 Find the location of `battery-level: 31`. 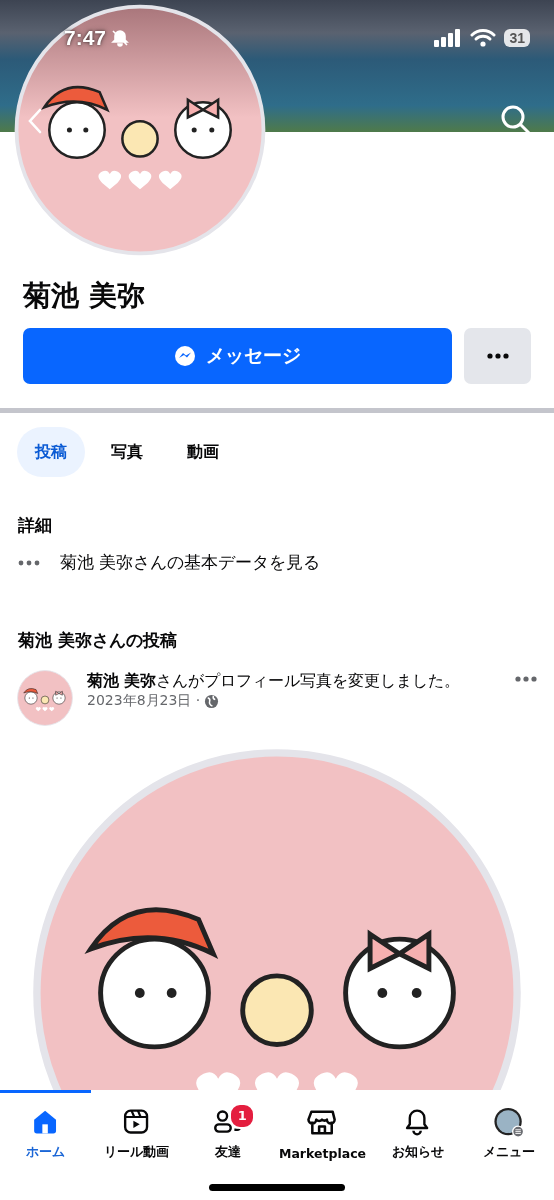

battery-level: 31 is located at coordinates (517, 38).